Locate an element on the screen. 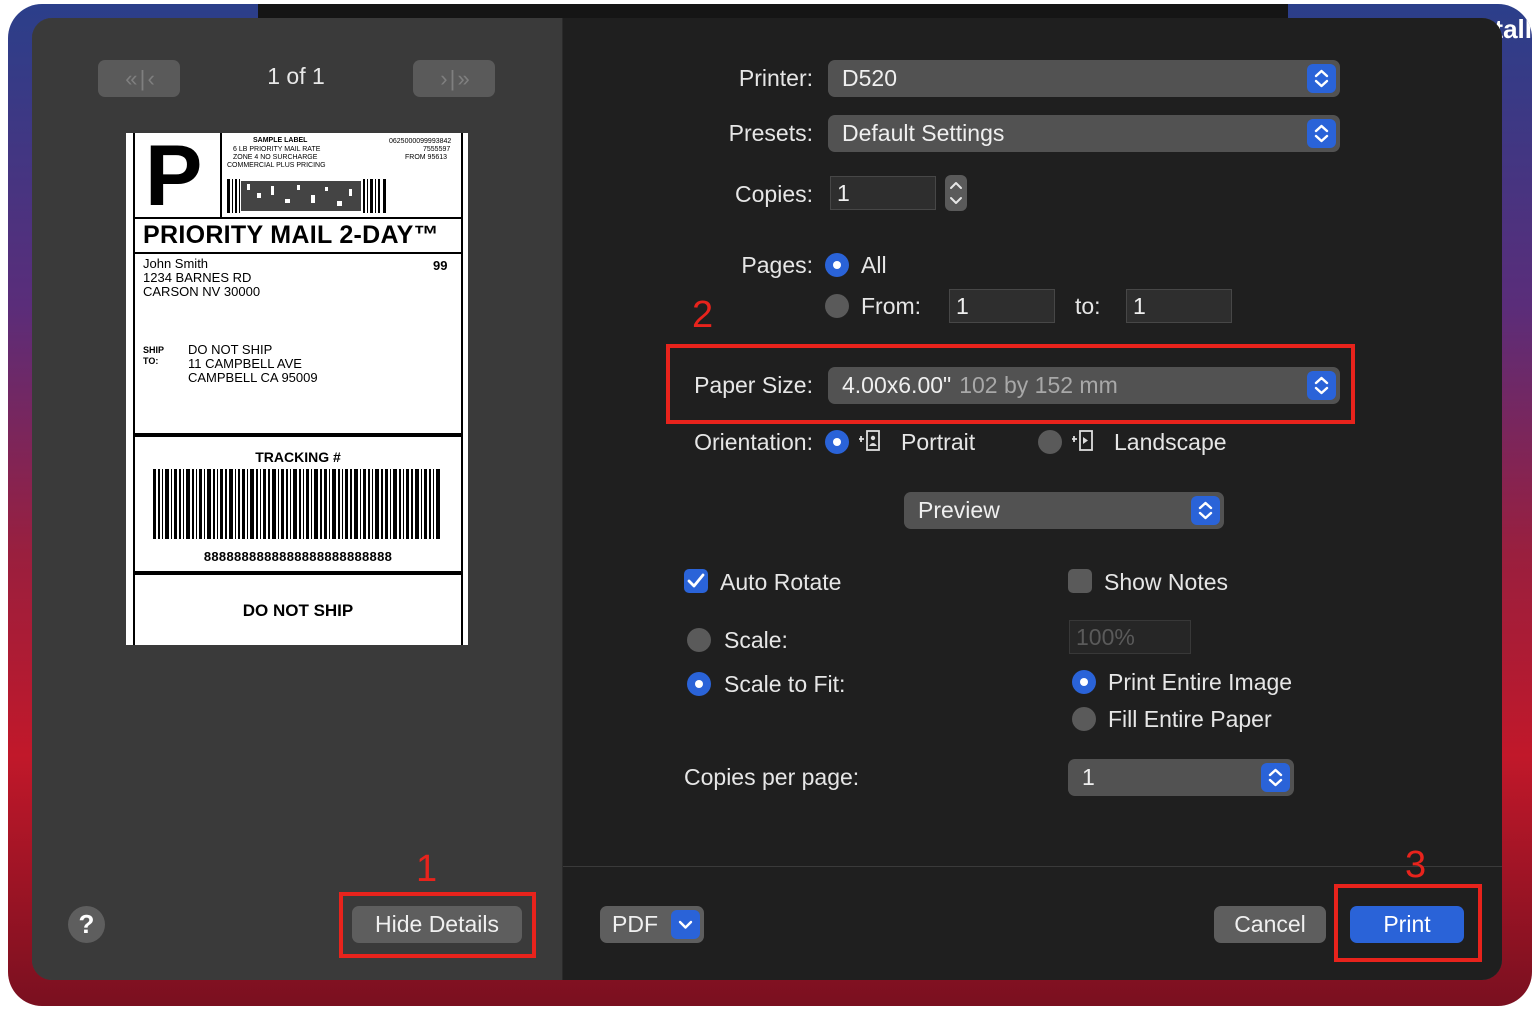 The height and width of the screenshot is (1016, 1540). route-code: 99 is located at coordinates (440, 265).